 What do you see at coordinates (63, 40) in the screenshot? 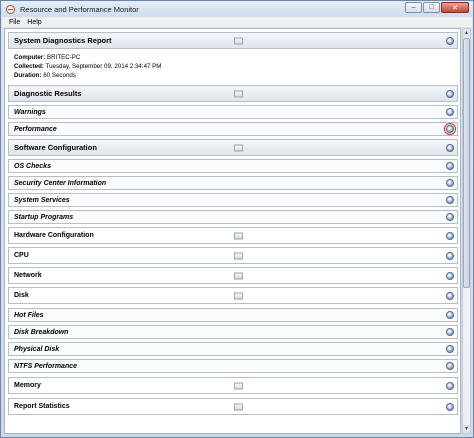
I see `section-title: System Diagnostics Report` at bounding box center [63, 40].